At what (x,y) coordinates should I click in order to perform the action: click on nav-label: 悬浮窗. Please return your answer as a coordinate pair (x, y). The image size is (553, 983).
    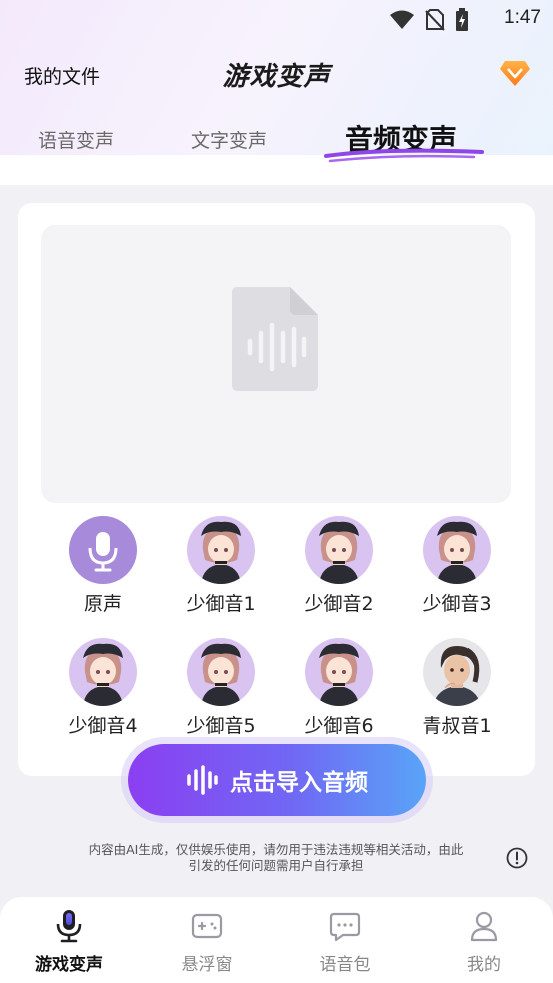
    Looking at the image, I should click on (207, 965).